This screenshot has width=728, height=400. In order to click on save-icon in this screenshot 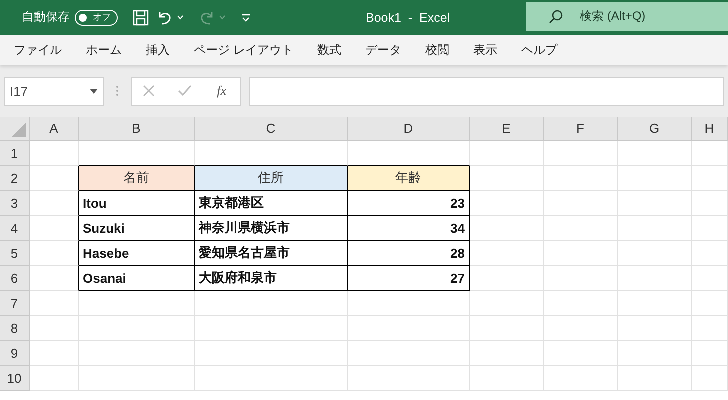, I will do `click(141, 17)`.